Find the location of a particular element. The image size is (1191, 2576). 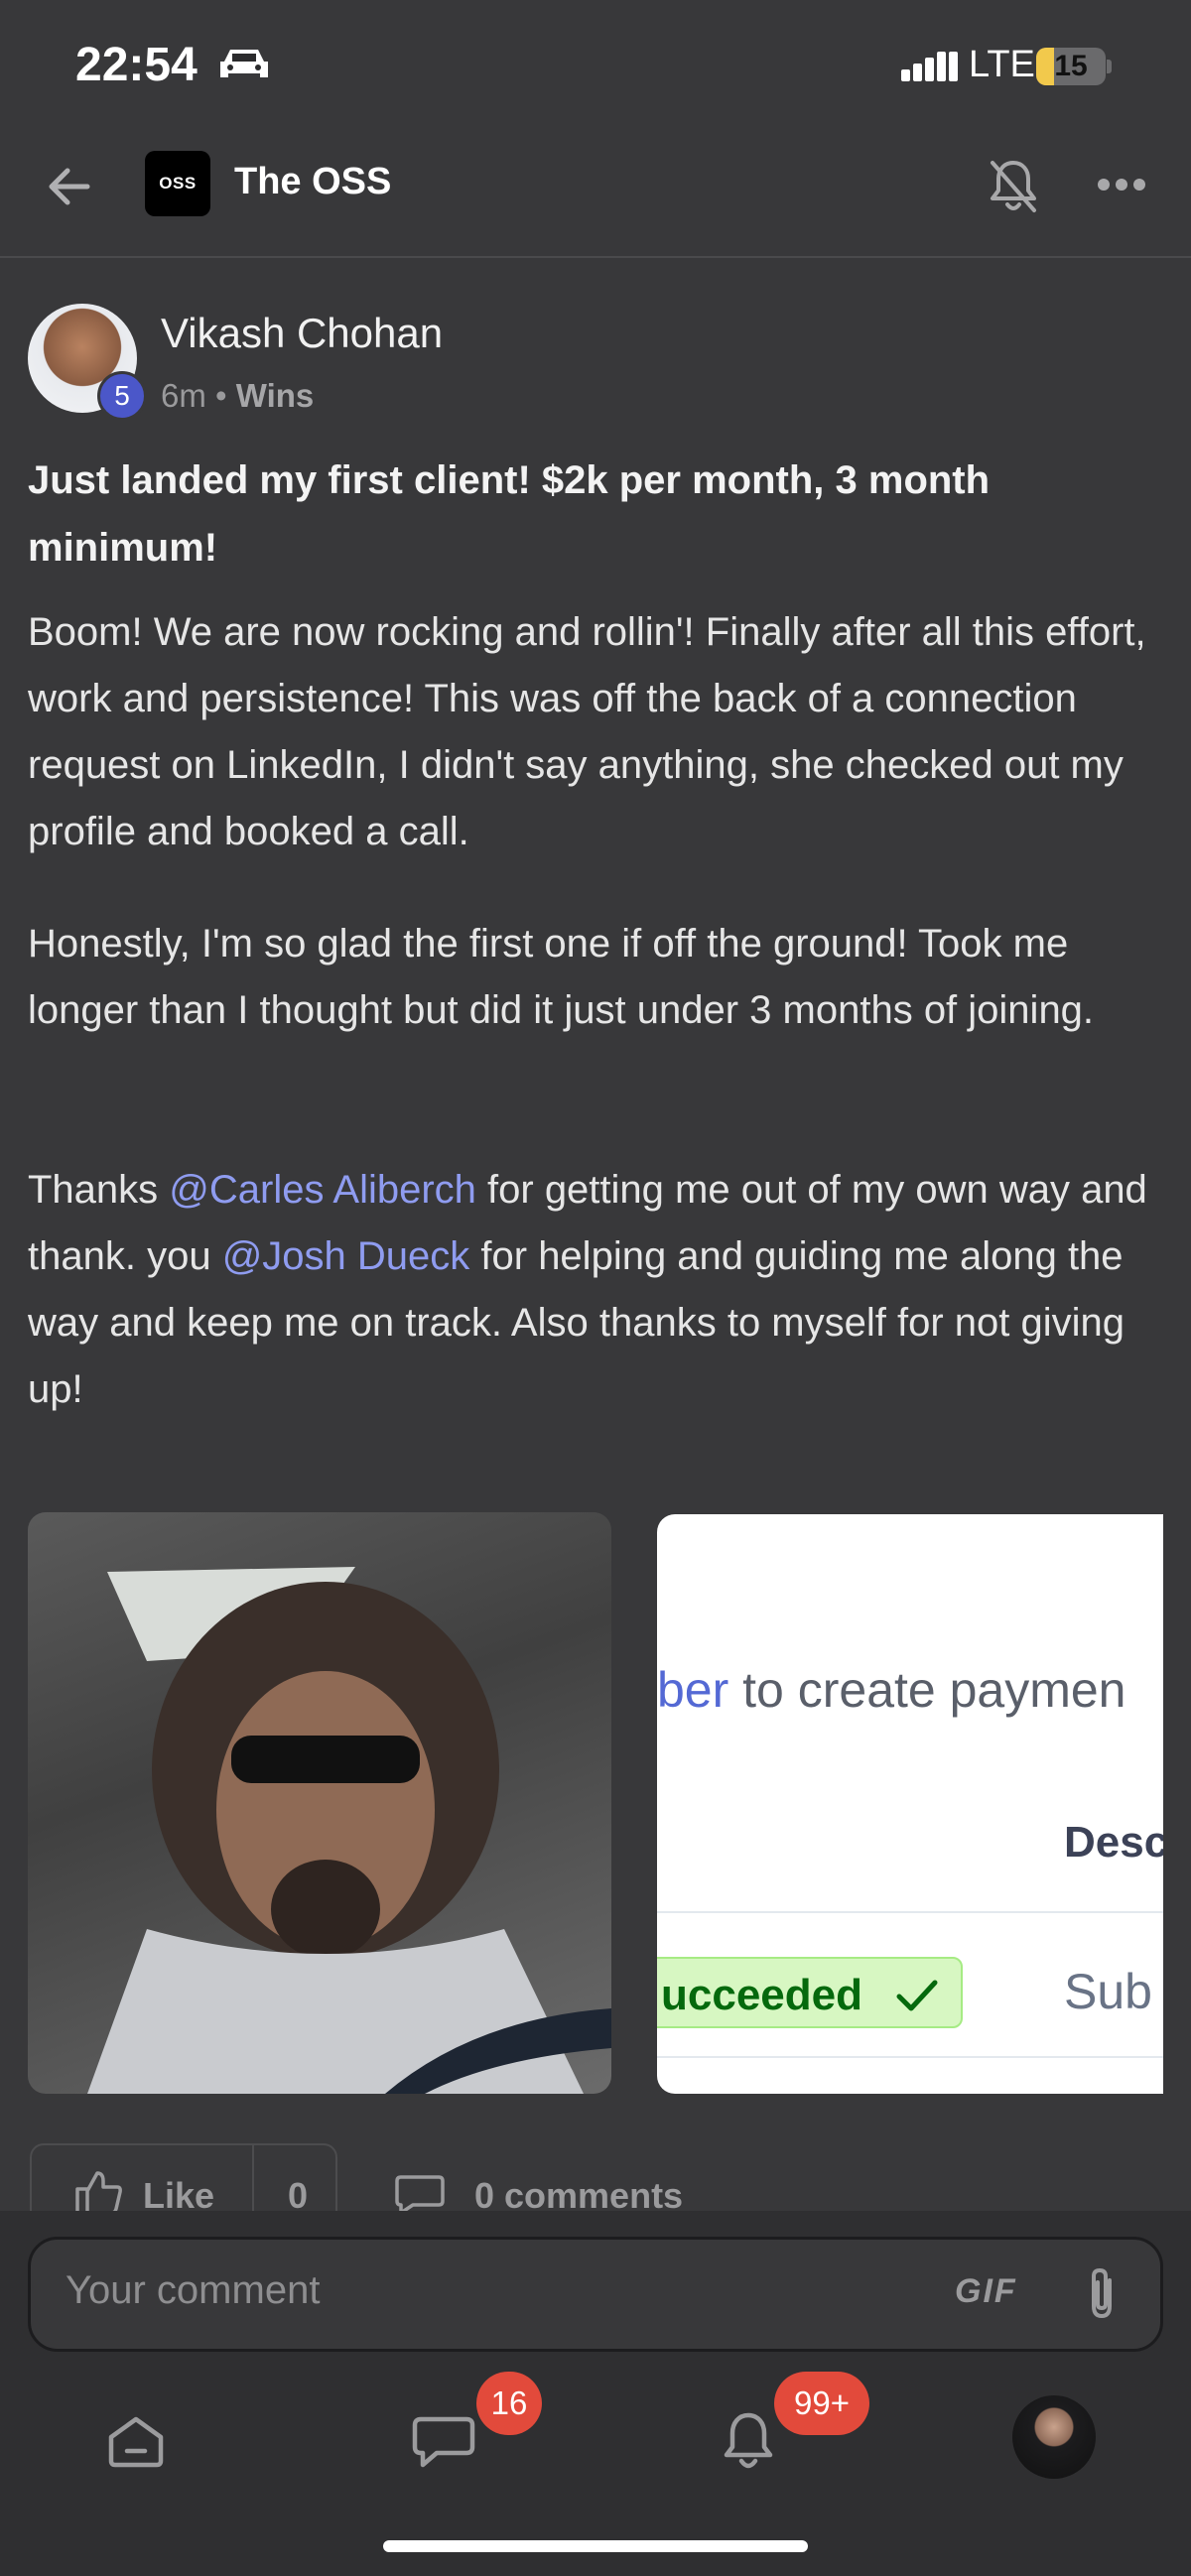

mention-link: @Josh Dueck is located at coordinates (346, 1256).